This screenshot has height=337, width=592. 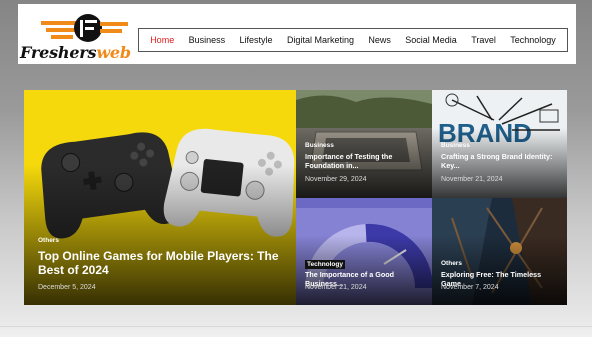 What do you see at coordinates (67, 287) in the screenshot?
I see `card-date: December 5, 2024` at bounding box center [67, 287].